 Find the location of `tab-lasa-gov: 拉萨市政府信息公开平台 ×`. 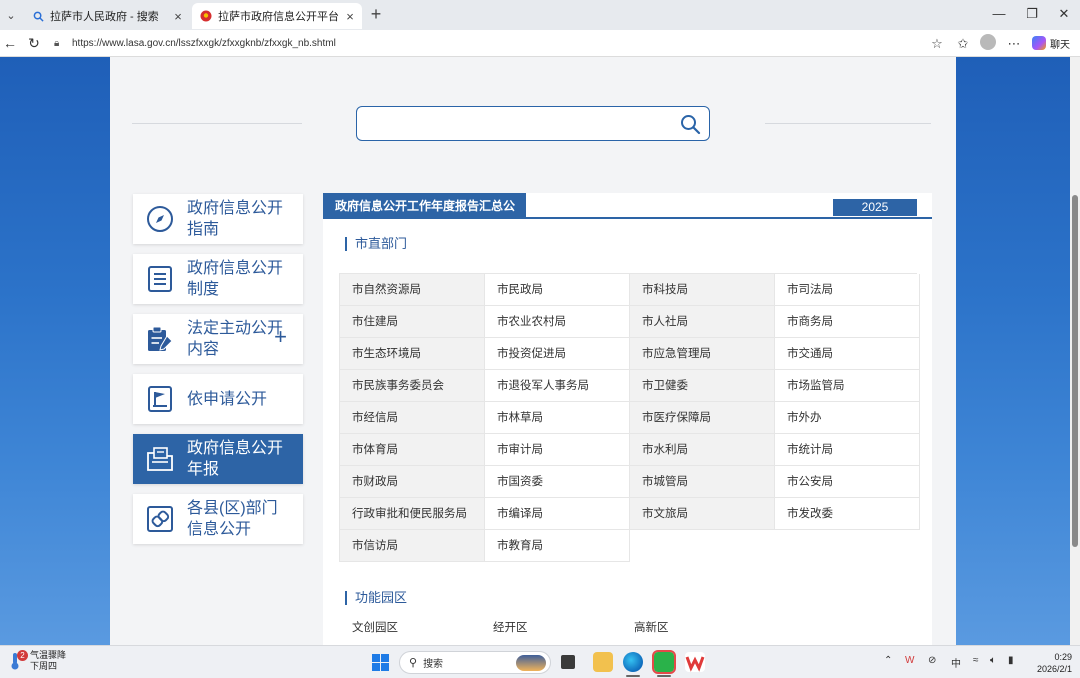

tab-lasa-gov: 拉萨市政府信息公开平台 × is located at coordinates (277, 16).